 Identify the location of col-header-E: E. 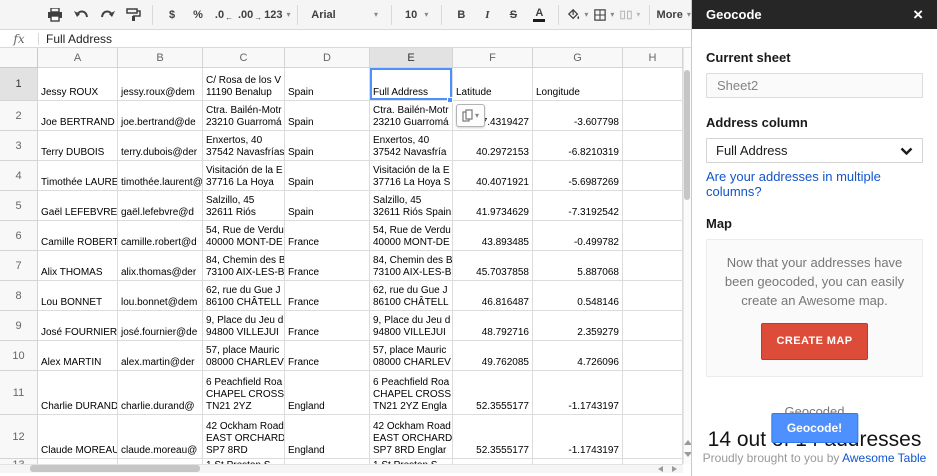
(411, 58).